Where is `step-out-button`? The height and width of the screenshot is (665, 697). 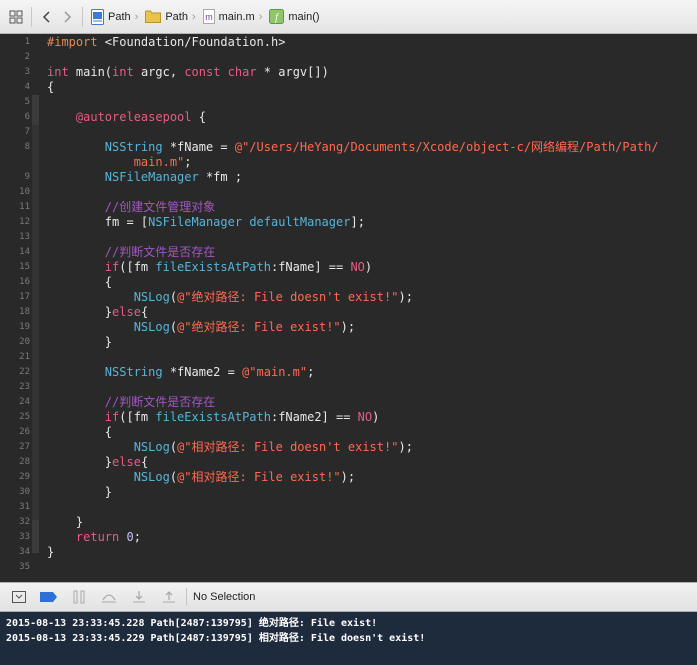
step-out-button is located at coordinates (169, 597).